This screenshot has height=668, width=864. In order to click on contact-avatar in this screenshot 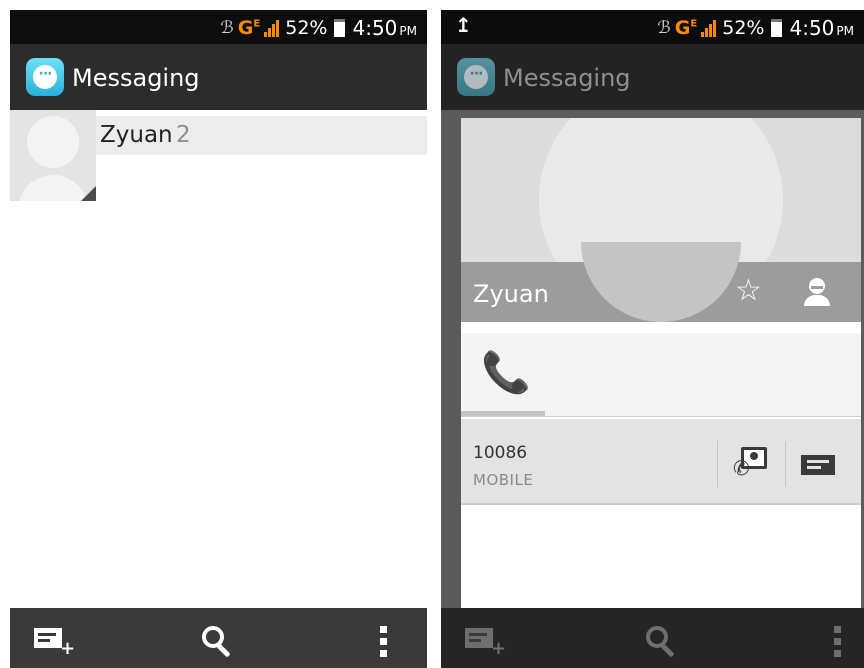, I will do `click(53, 155)`.